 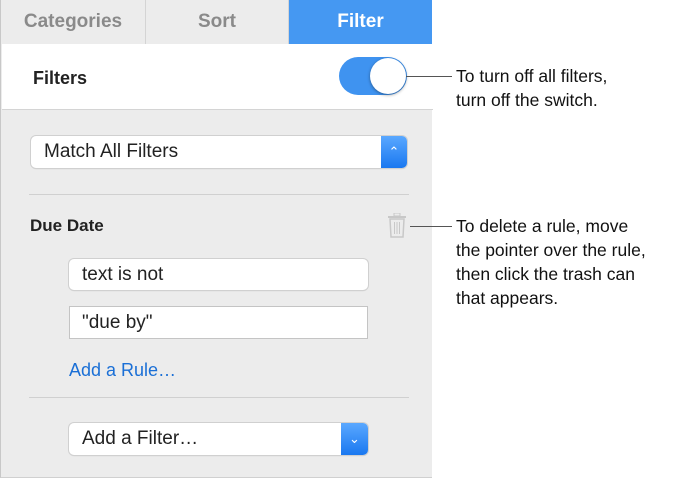 What do you see at coordinates (73, 22) in the screenshot?
I see `tab-categories: Categories` at bounding box center [73, 22].